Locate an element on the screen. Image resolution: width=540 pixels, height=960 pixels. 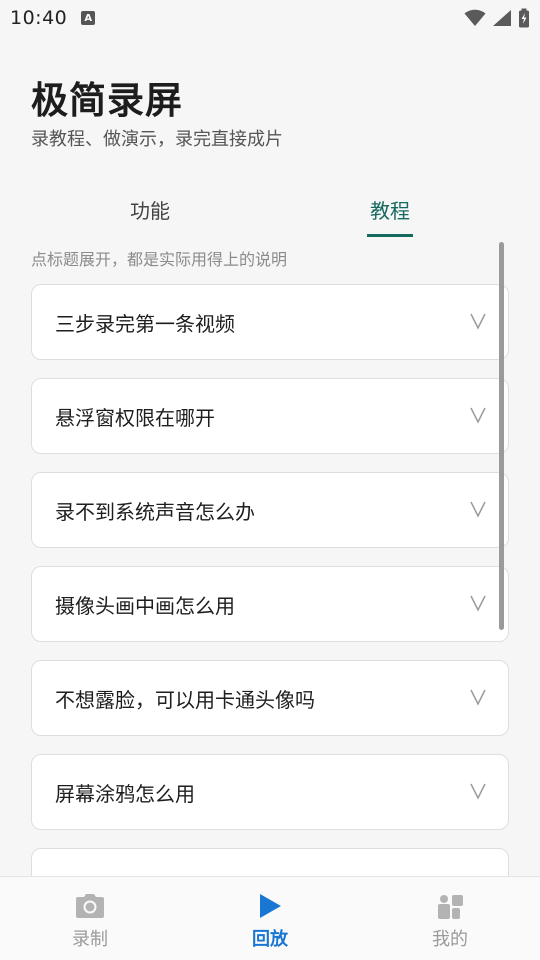
app-title: 极简录屏 is located at coordinates (107, 100).